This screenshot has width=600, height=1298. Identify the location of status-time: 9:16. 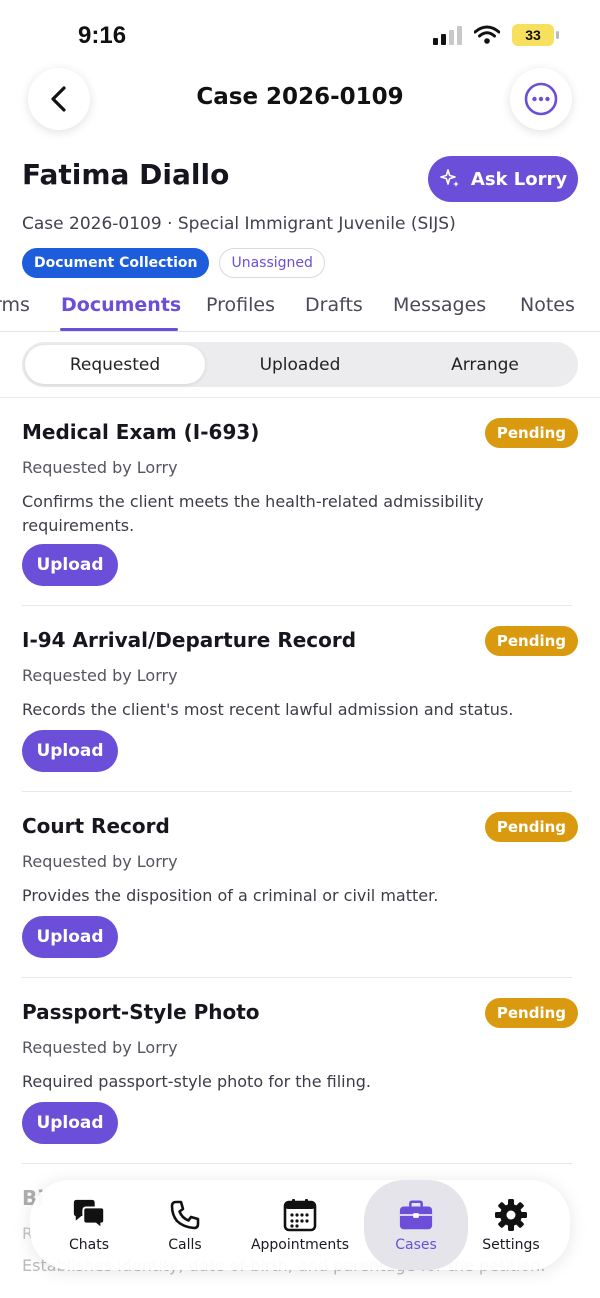
(102, 35).